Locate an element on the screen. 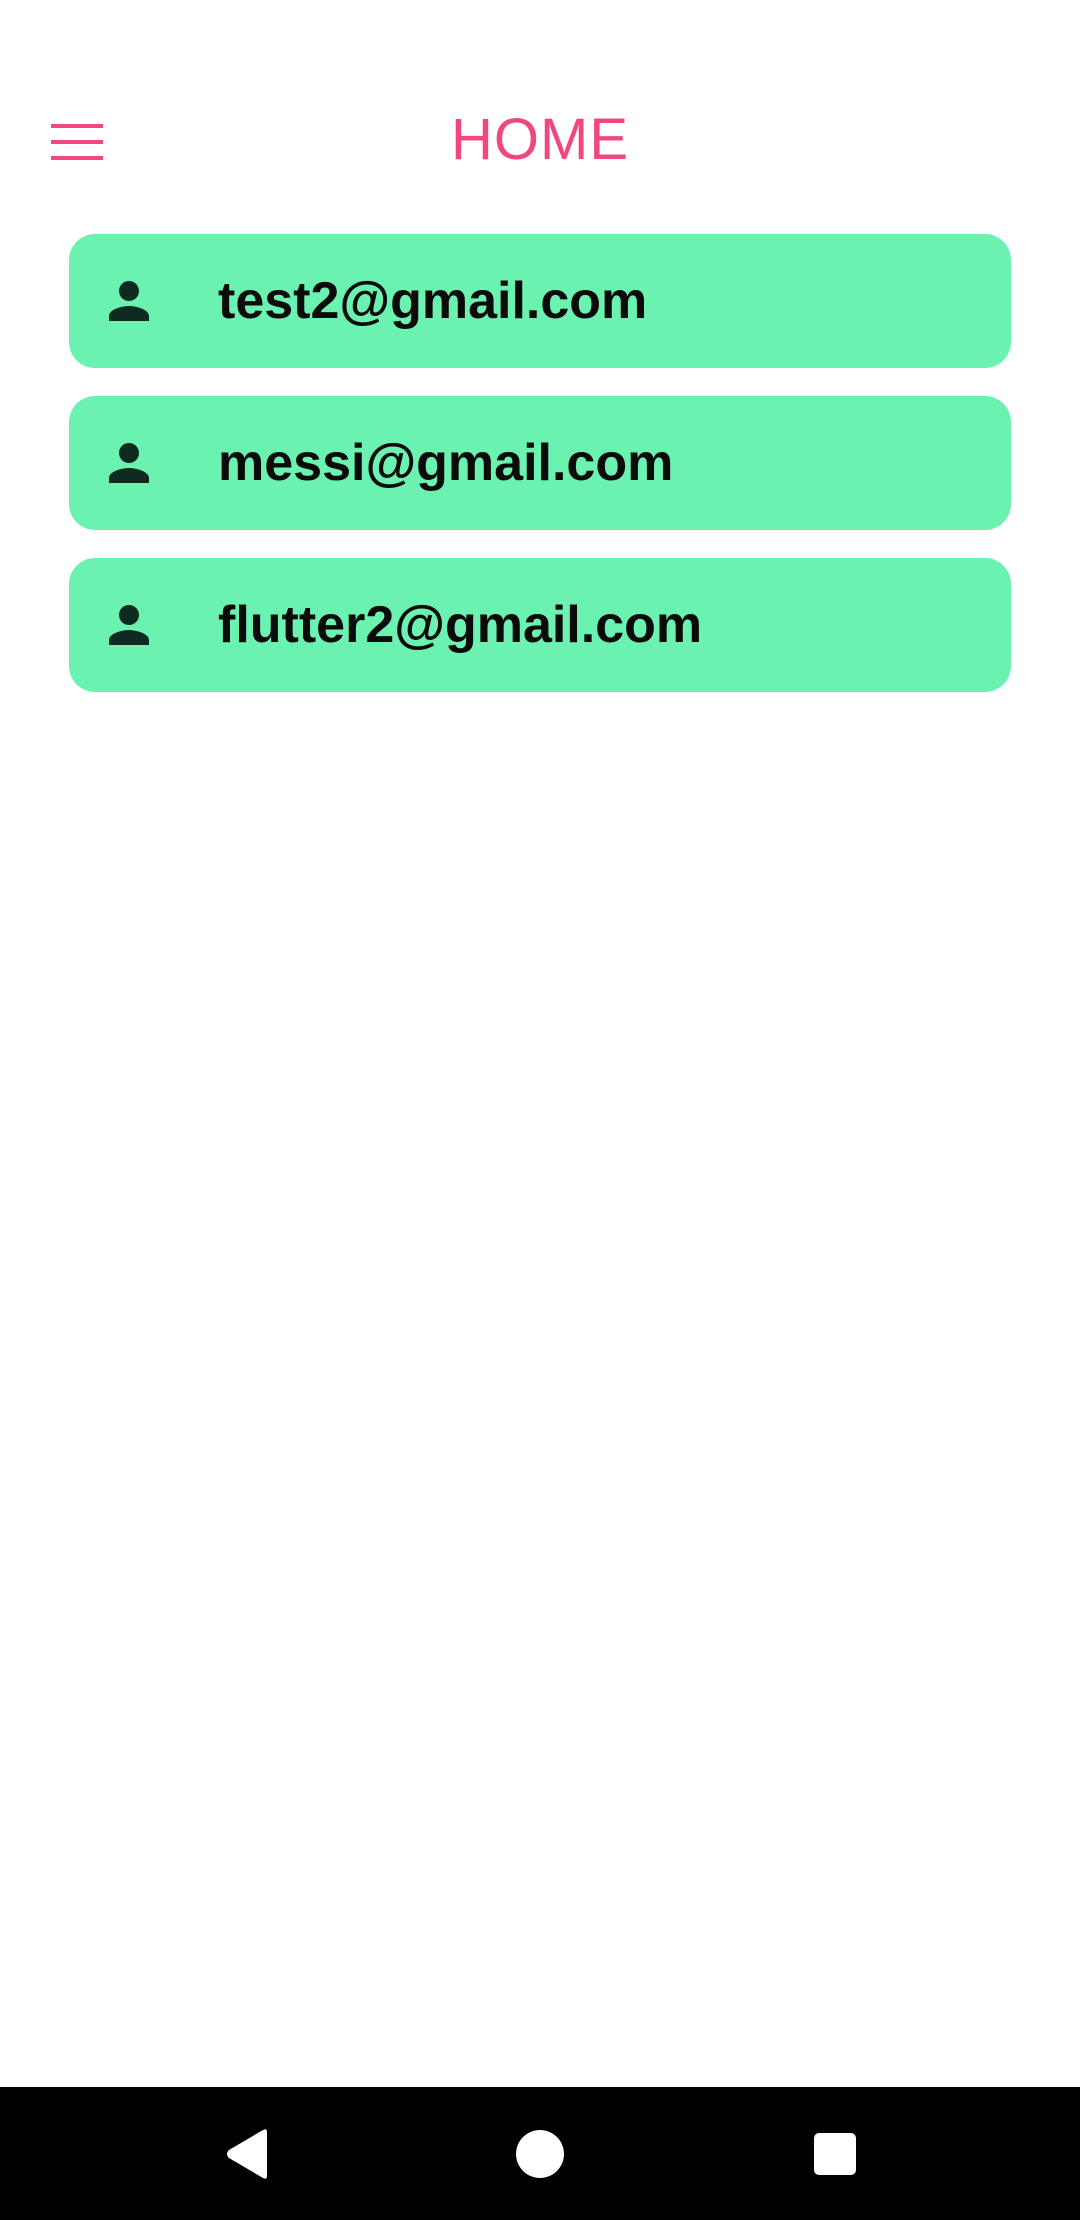 The width and height of the screenshot is (1080, 2220). system-navigation-bar is located at coordinates (540, 2153).